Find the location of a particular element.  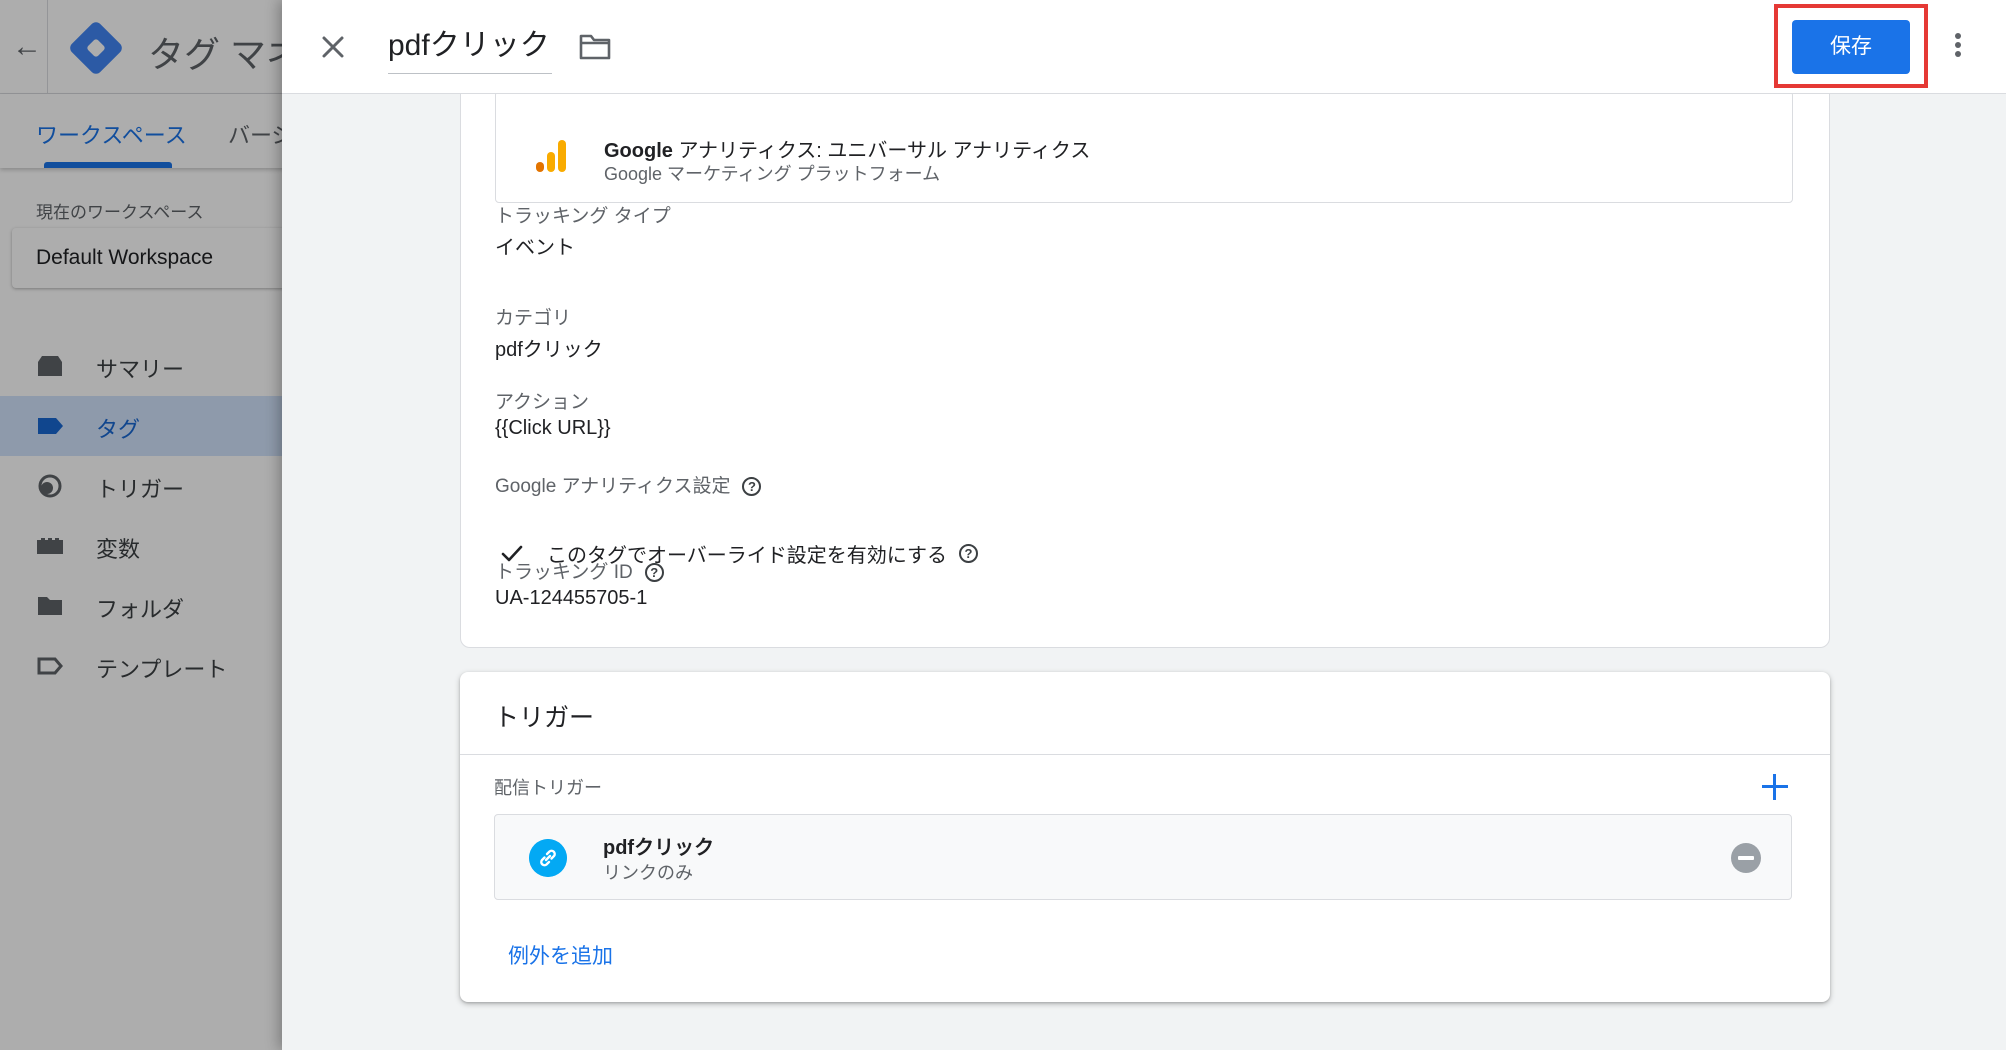

trigger-item: pdfクリック リンクのみ is located at coordinates (1143, 857).